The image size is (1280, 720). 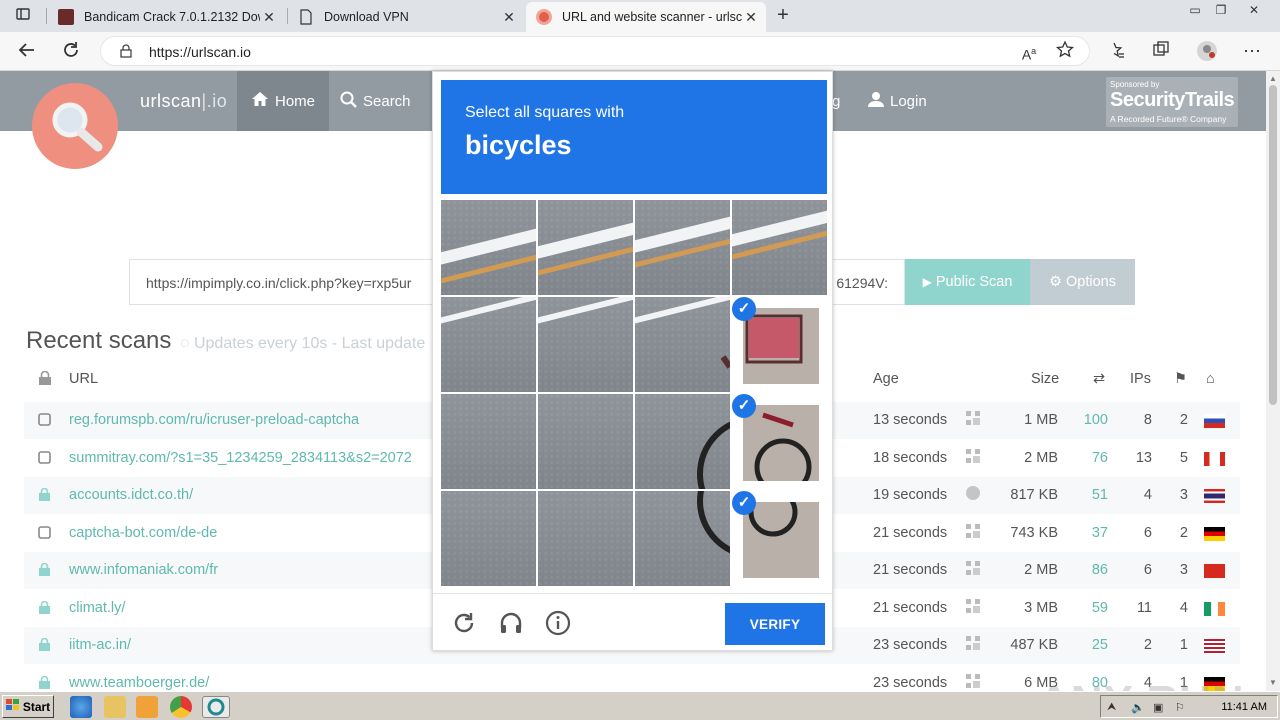 I want to click on scan-requests: 76, so click(x=1100, y=458).